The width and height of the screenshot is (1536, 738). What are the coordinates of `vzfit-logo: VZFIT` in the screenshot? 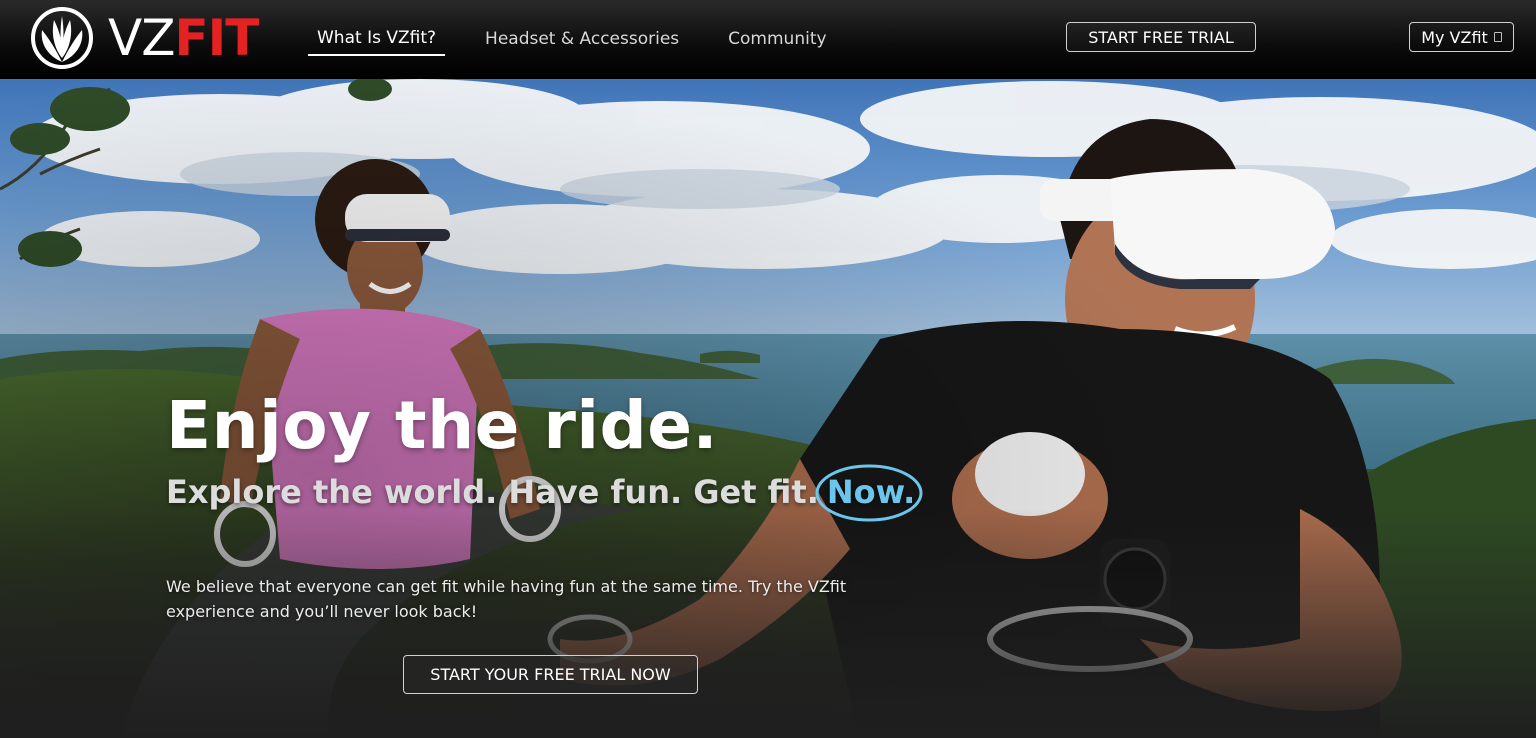 It's located at (144, 38).